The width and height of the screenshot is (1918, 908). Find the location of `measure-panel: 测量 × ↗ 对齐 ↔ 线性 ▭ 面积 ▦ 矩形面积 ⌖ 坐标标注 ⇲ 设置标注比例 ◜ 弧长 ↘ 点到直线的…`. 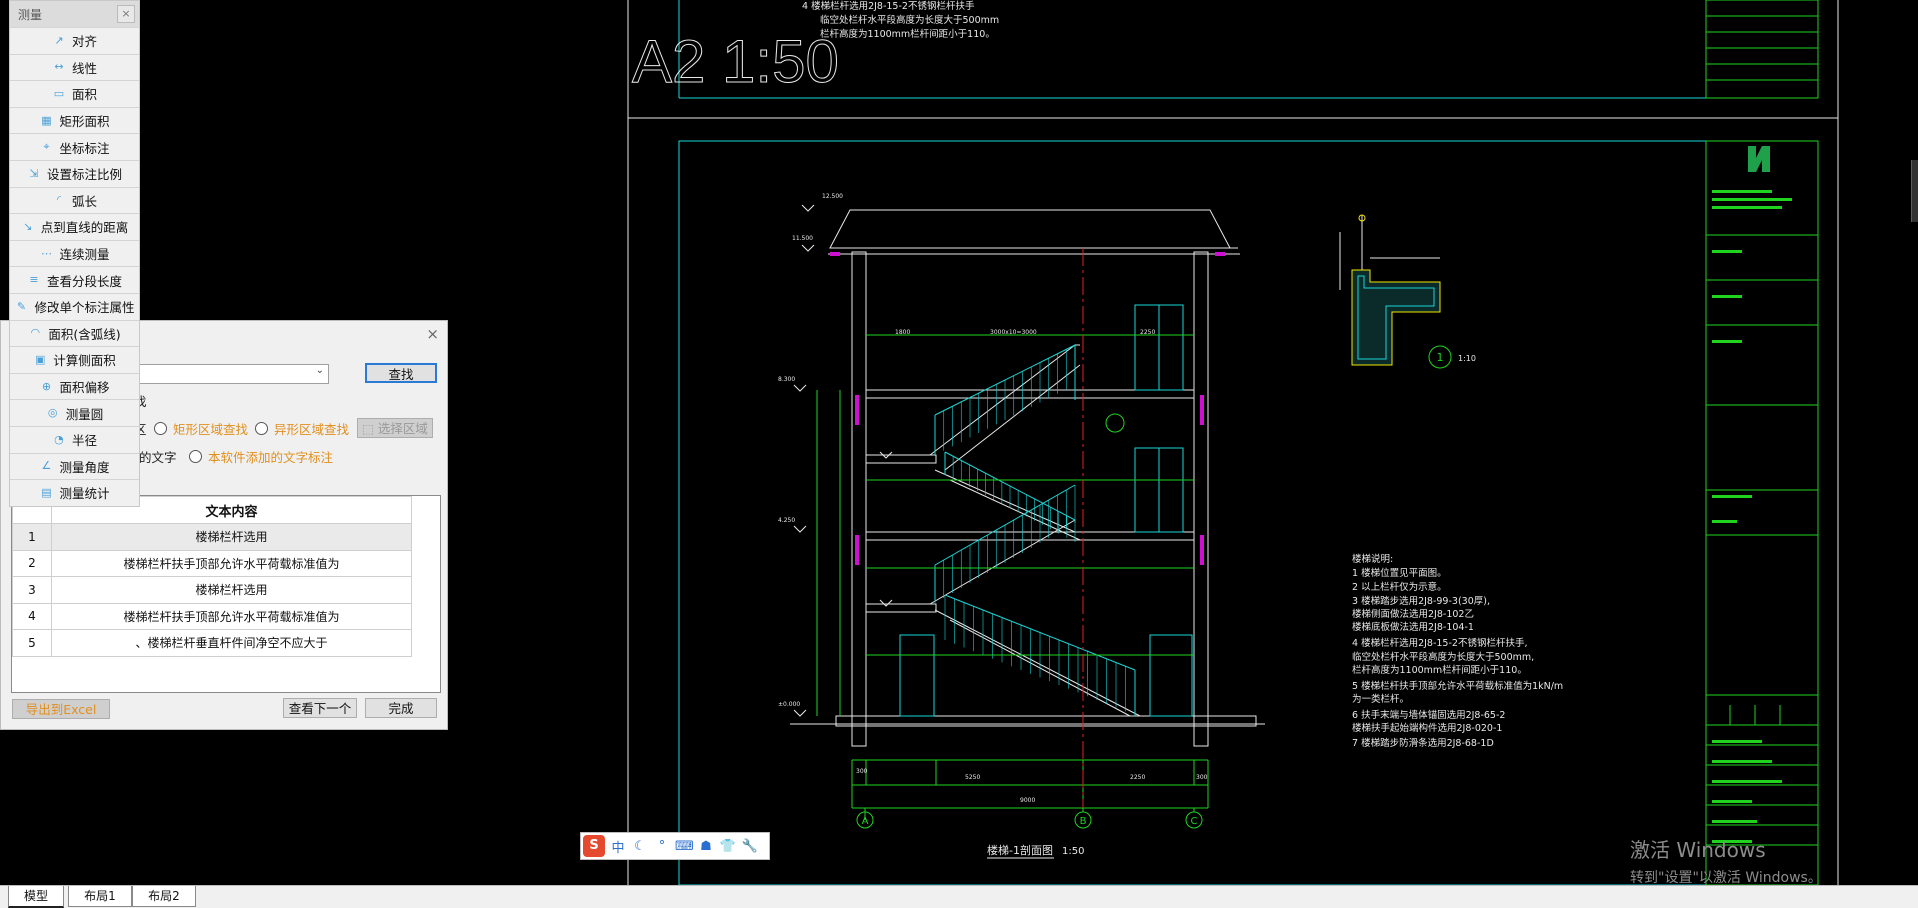

measure-panel: 测量 × ↗ 对齐 ↔ 线性 ▭ 面积 ▦ 矩形面积 ⌖ 坐标标注 ⇲ 设置标注比例 ◜ 弧长 ↘ 点到直线的… is located at coordinates (74, 253).